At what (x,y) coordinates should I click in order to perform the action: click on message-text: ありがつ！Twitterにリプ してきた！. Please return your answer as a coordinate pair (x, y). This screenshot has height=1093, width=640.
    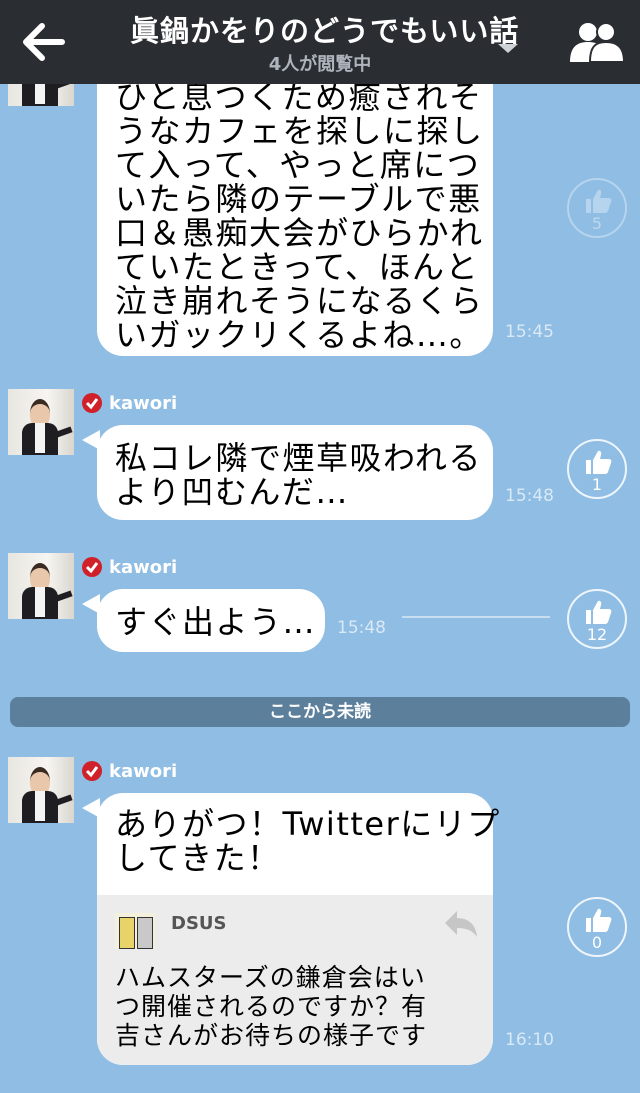
    Looking at the image, I should click on (308, 841).